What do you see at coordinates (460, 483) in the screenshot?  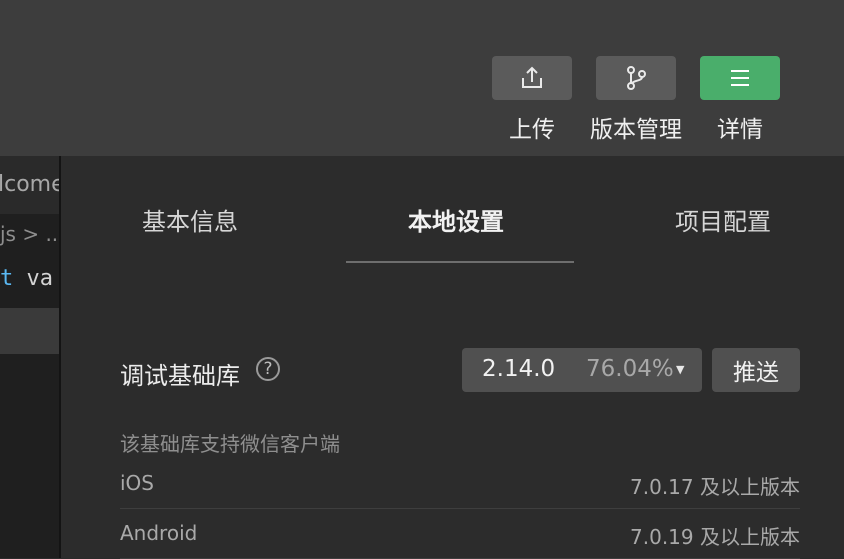 I see `support-row-ios: iOS 7.0.17 及以上版本` at bounding box center [460, 483].